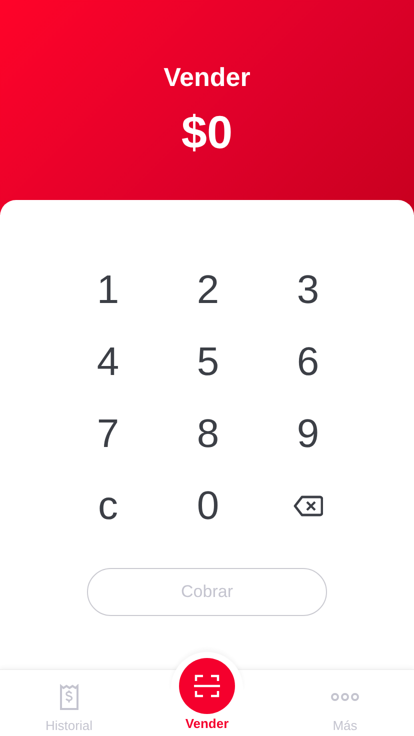  Describe the element at coordinates (69, 697) in the screenshot. I see `receipt-icon` at that location.